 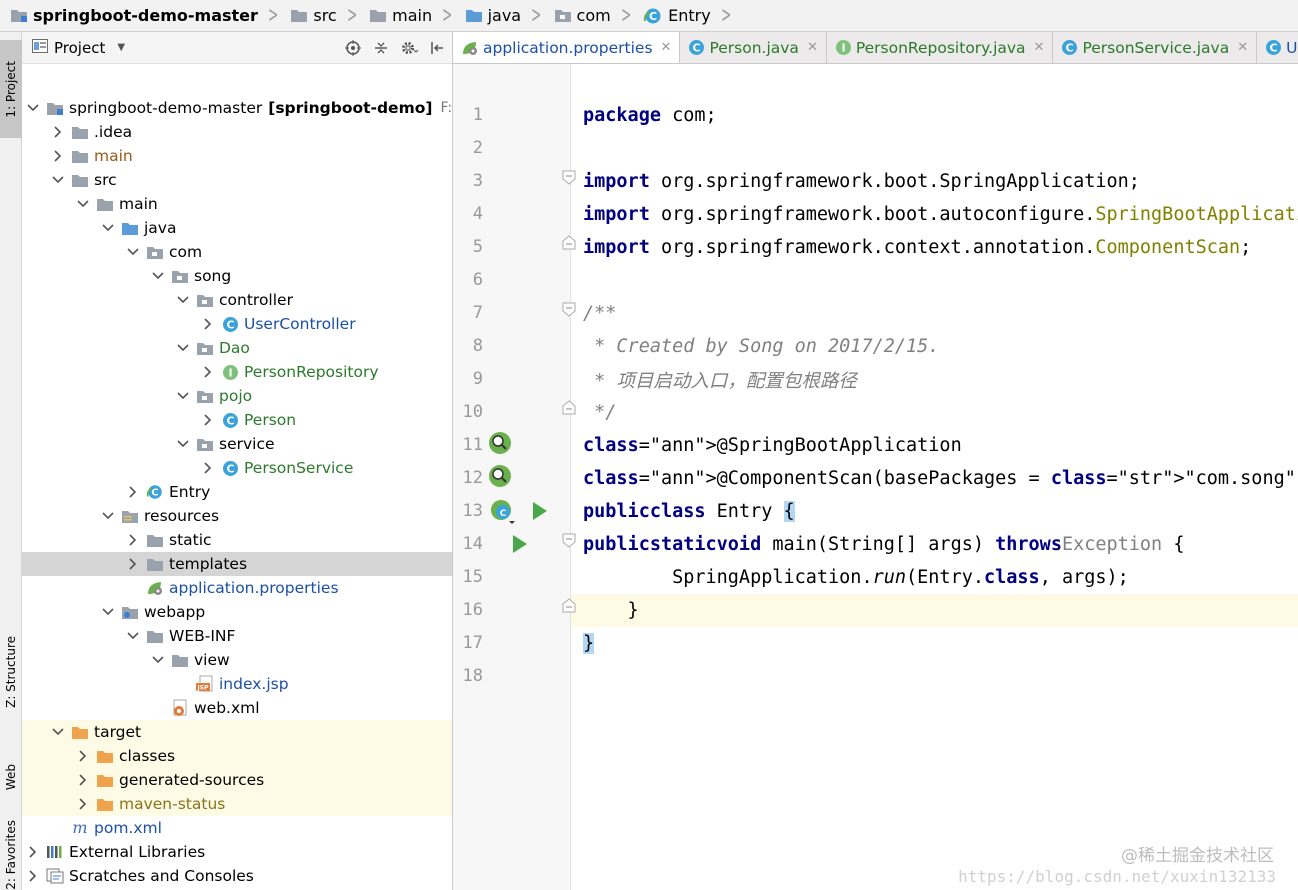 I want to click on code-line: package com;, so click(x=650, y=115).